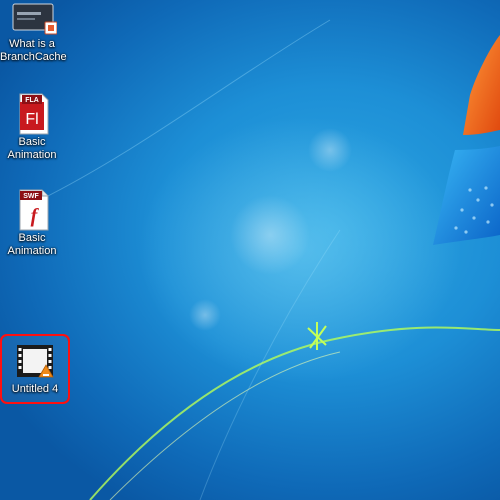 The image size is (500, 500). Describe the element at coordinates (317, 336) in the screenshot. I see `green-sparkle` at that location.